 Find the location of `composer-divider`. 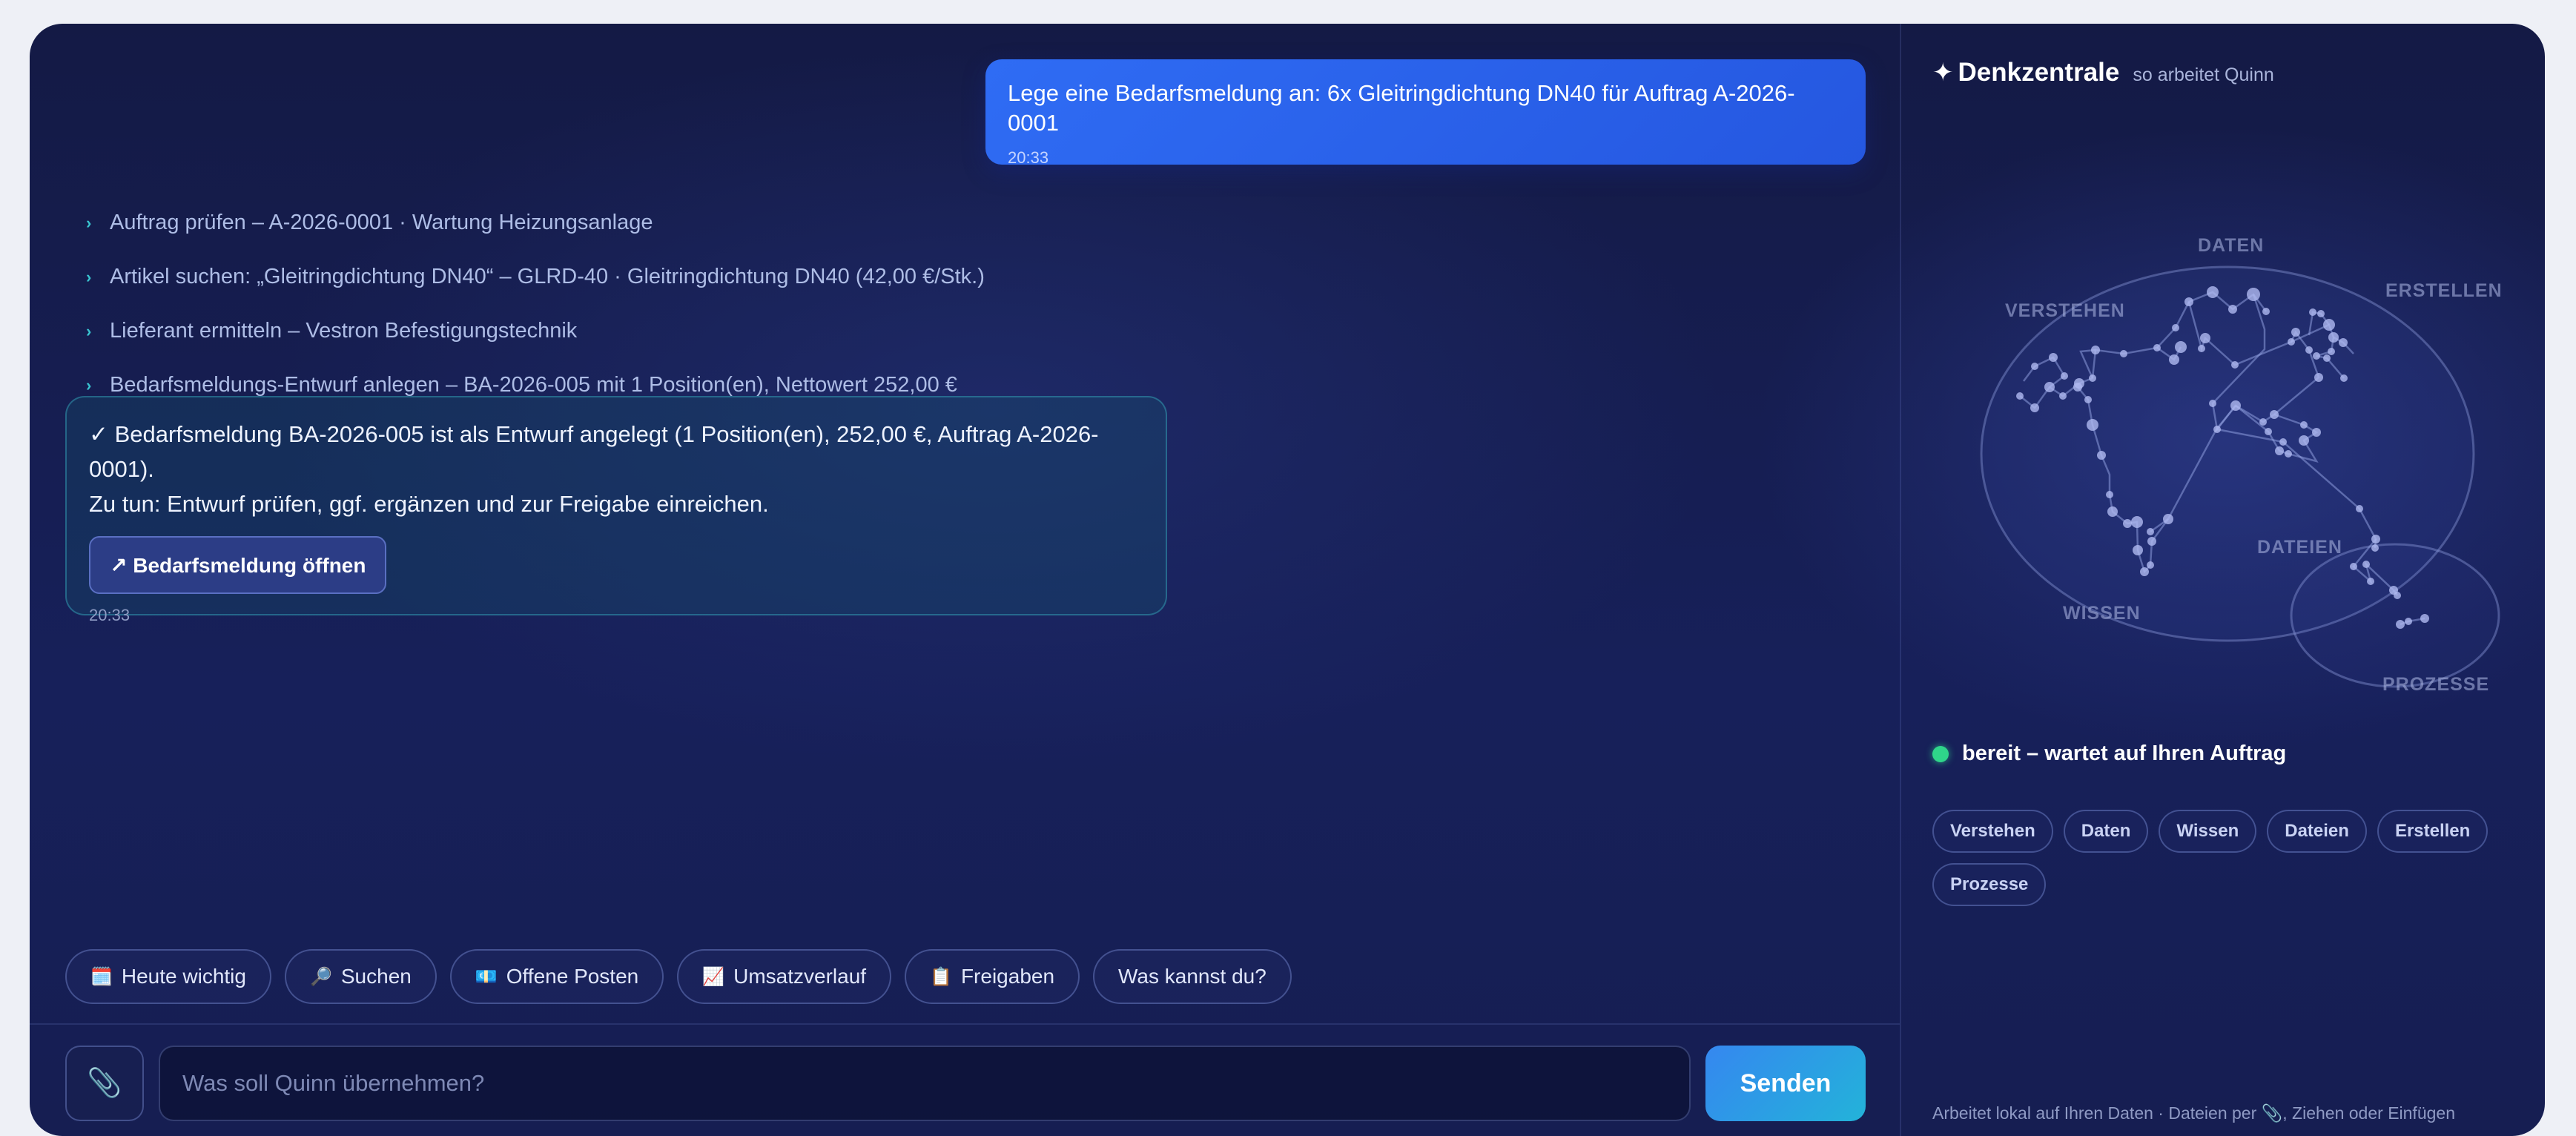

composer-divider is located at coordinates (965, 1024).